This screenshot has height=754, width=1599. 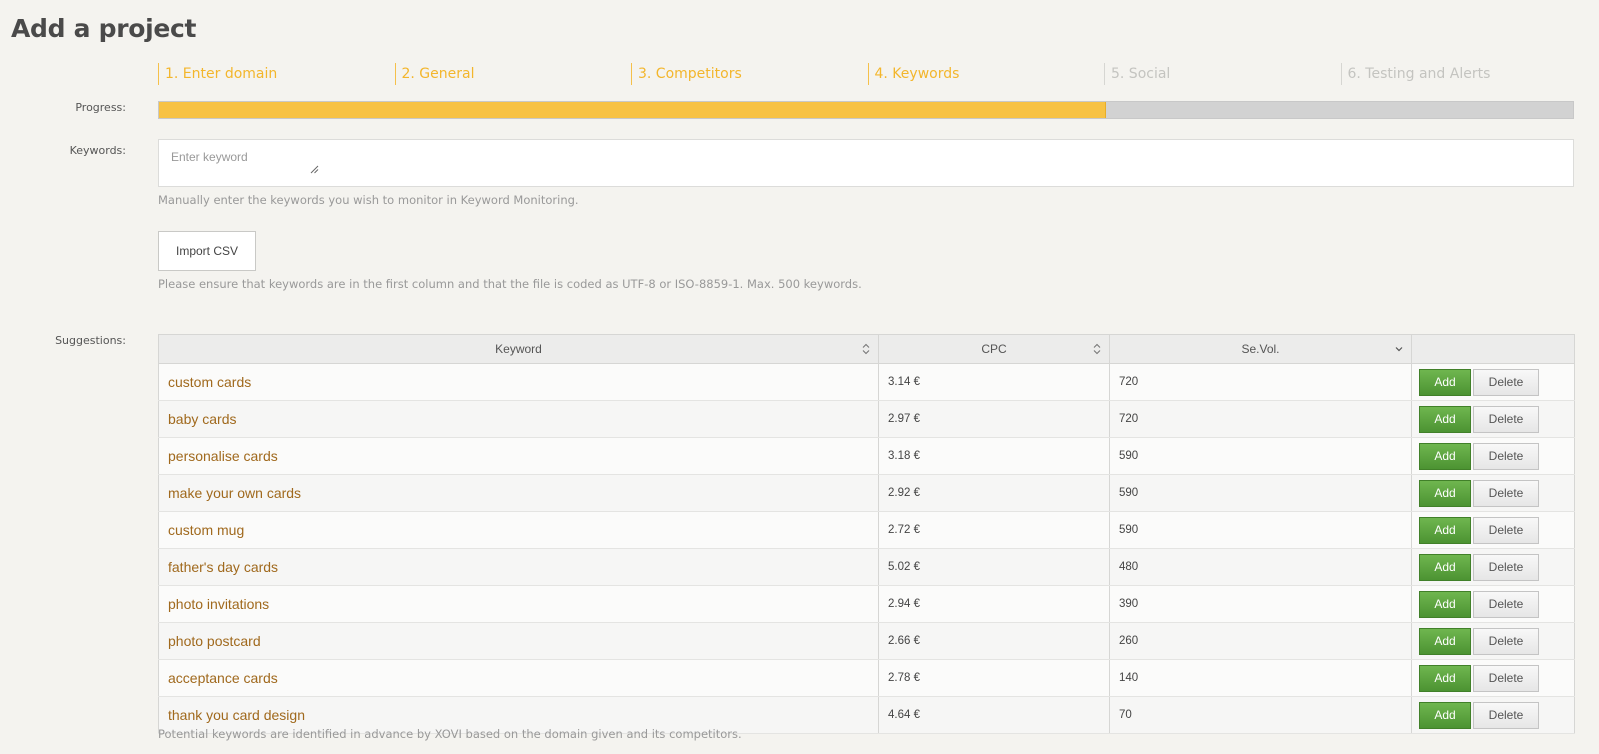 I want to click on table-row: baby cards 2.97 €720 Add Delete, so click(x=866, y=419).